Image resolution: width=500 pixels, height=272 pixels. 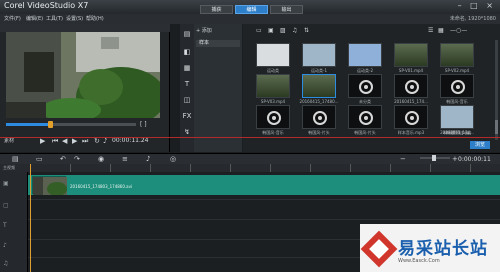 I want to click on clip-thumbnail-image, so click(x=50, y=186).